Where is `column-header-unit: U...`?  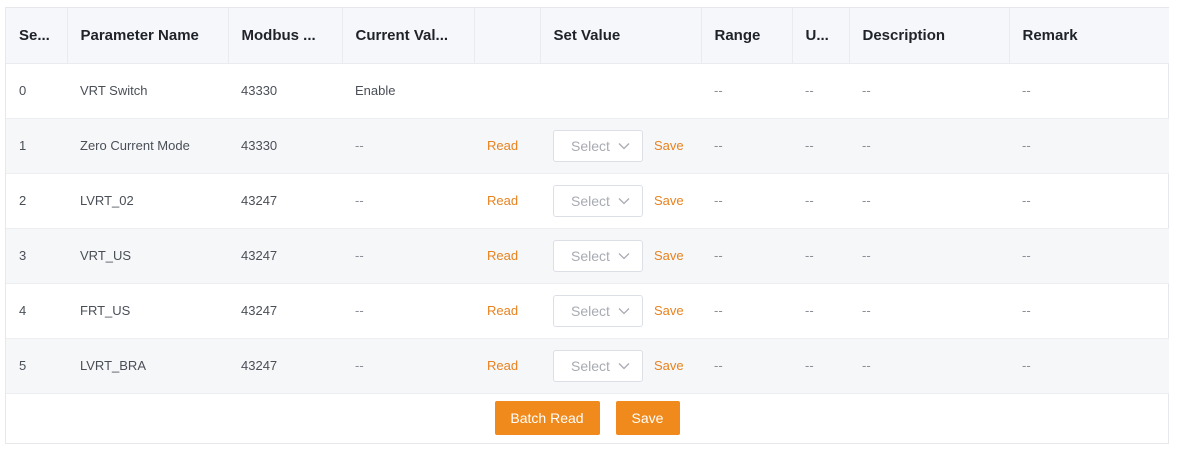 column-header-unit: U... is located at coordinates (821, 36).